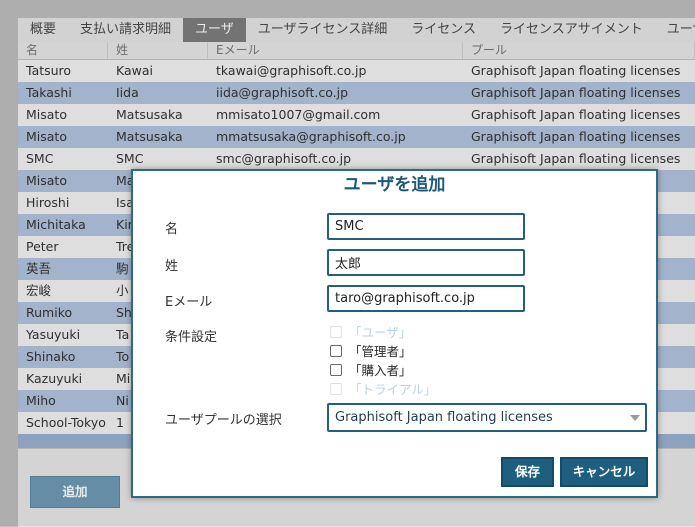 The height and width of the screenshot is (527, 695). Describe the element at coordinates (380, 351) in the screenshot. I see `role-admin-label: 「管理者」` at that location.